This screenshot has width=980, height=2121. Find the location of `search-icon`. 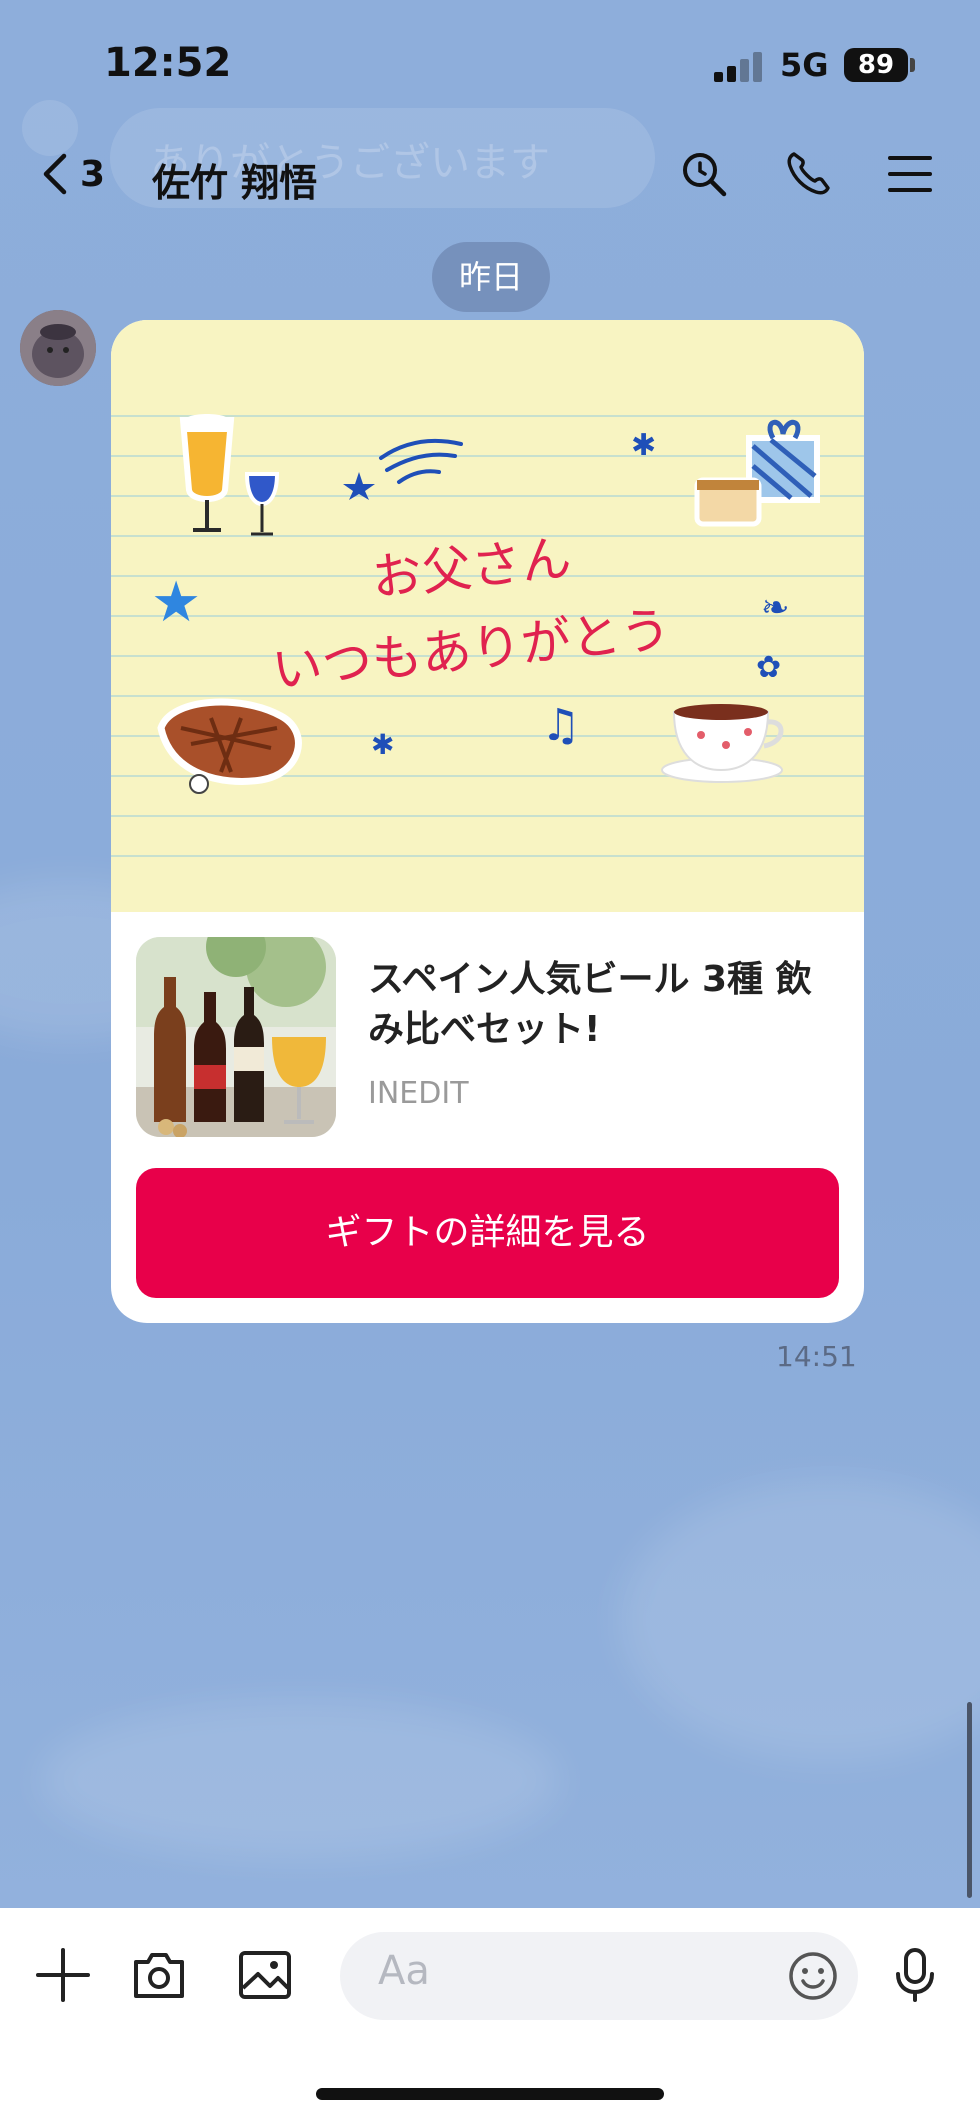

search-icon is located at coordinates (704, 174).